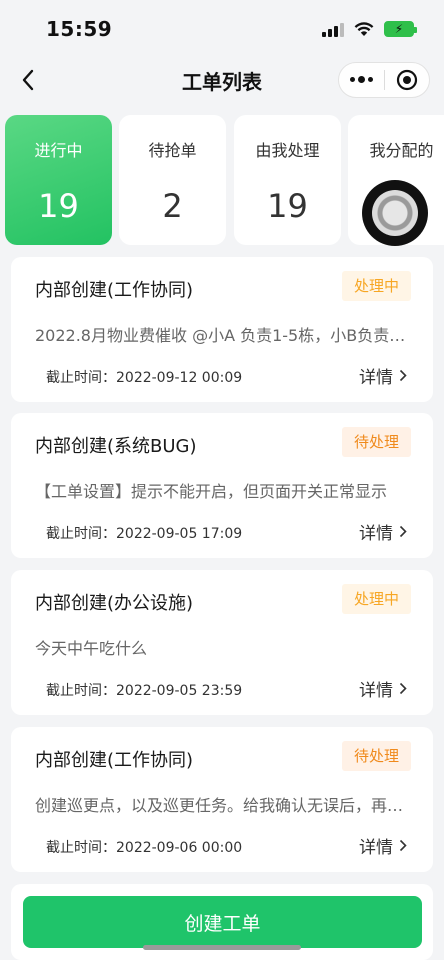 The image size is (444, 960). Describe the element at coordinates (172, 150) in the screenshot. I see `tab-label: 待抢单` at that location.